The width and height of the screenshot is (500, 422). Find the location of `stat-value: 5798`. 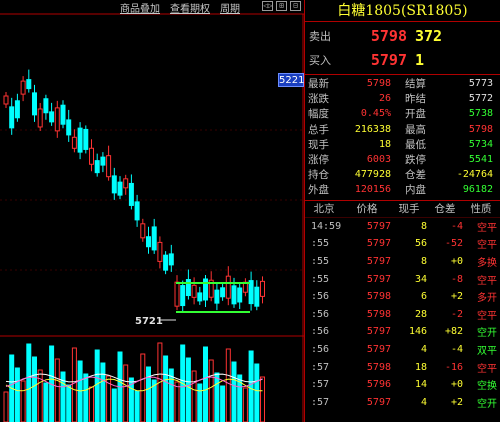

stat-value: 5798 is located at coordinates (480, 129).